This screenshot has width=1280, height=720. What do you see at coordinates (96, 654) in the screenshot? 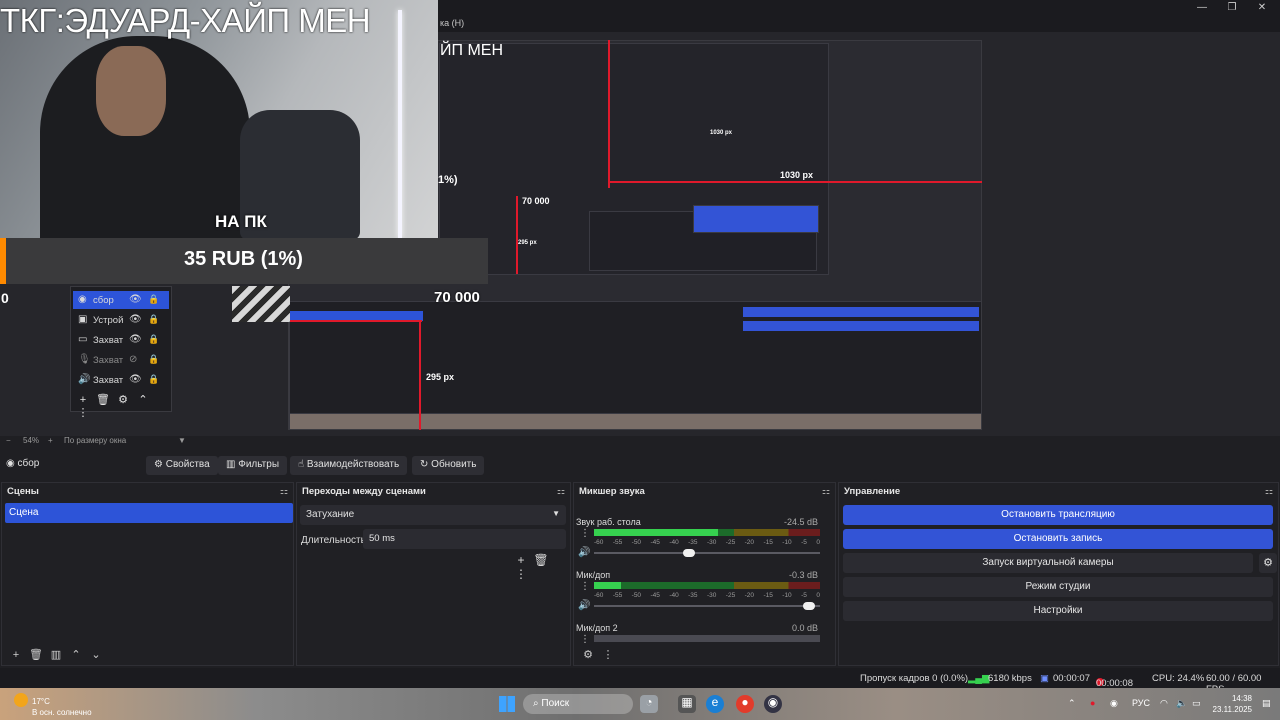
I see `chevron-down-icon: ⌄` at bounding box center [96, 654].